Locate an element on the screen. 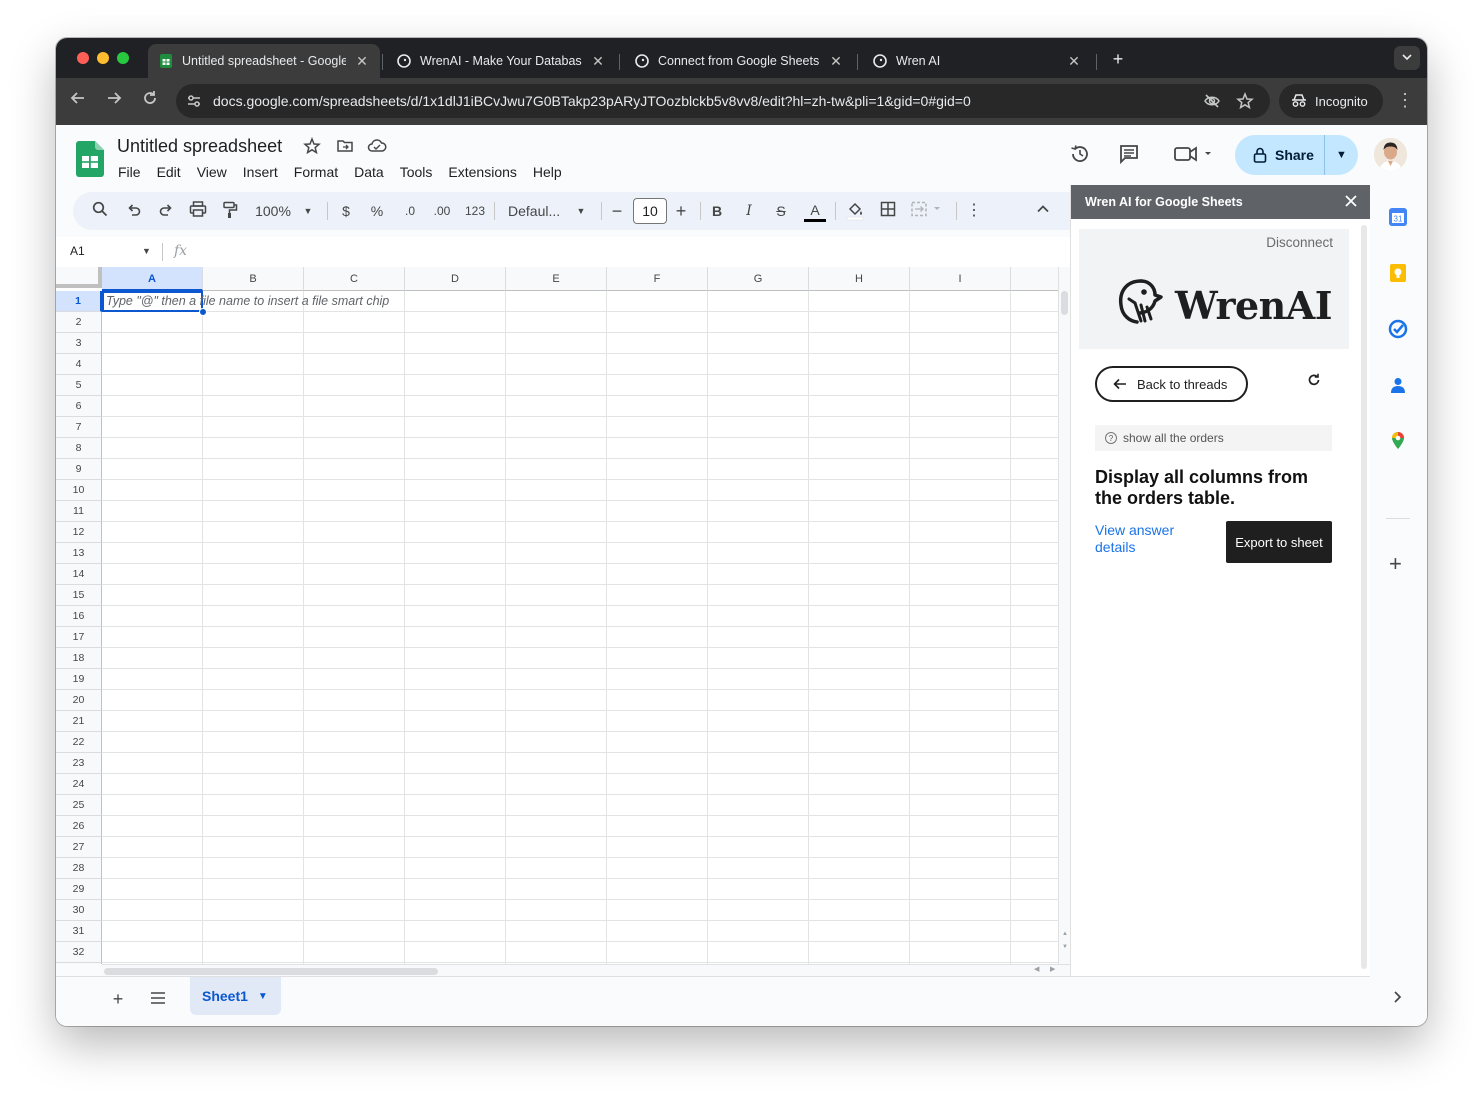  site-settings-icon is located at coordinates (194, 101).